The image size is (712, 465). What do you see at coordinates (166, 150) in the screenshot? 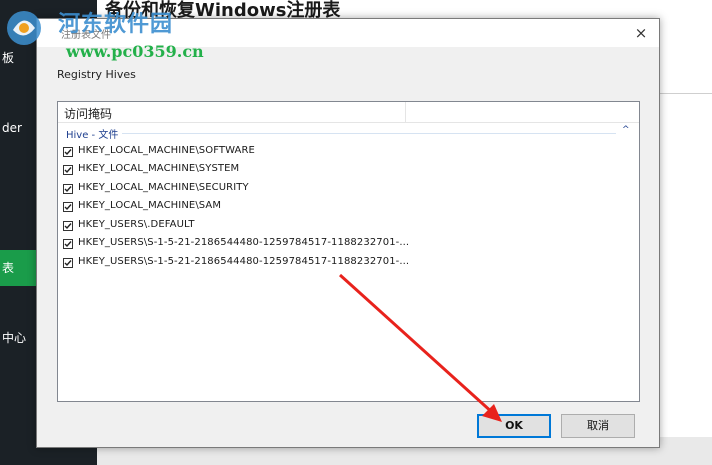
I see `hive-label: HKEY_LOCAL_MACHINE\SOFTWARE` at bounding box center [166, 150].